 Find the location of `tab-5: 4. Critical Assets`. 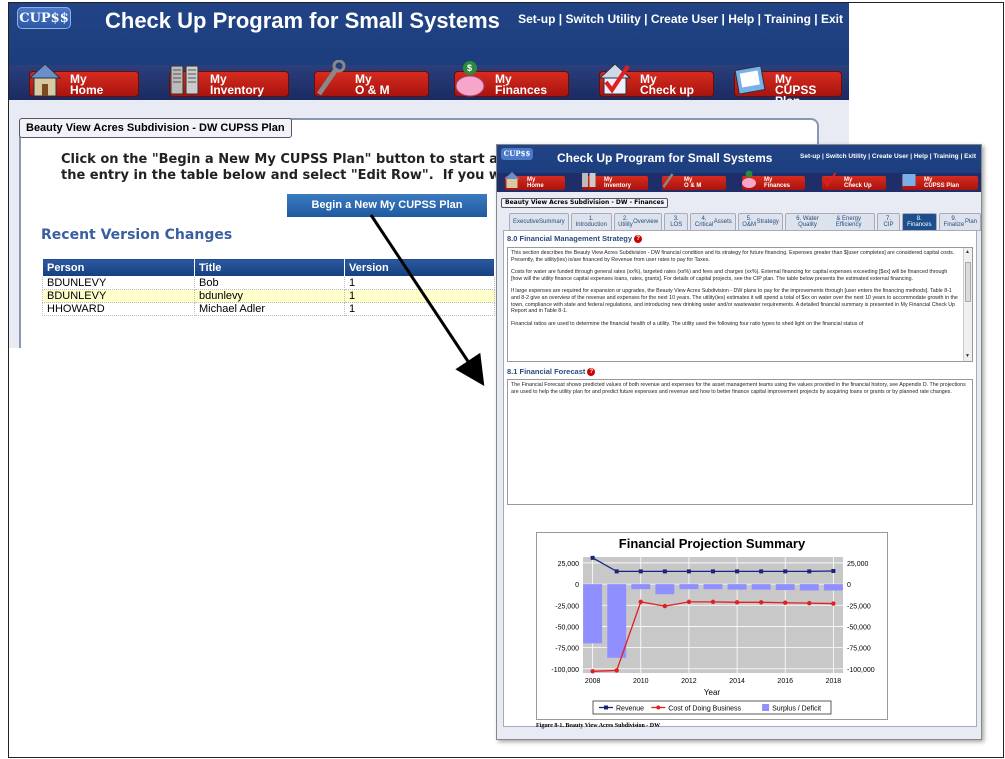

tab-5: 4. Critical Assets is located at coordinates (713, 222).